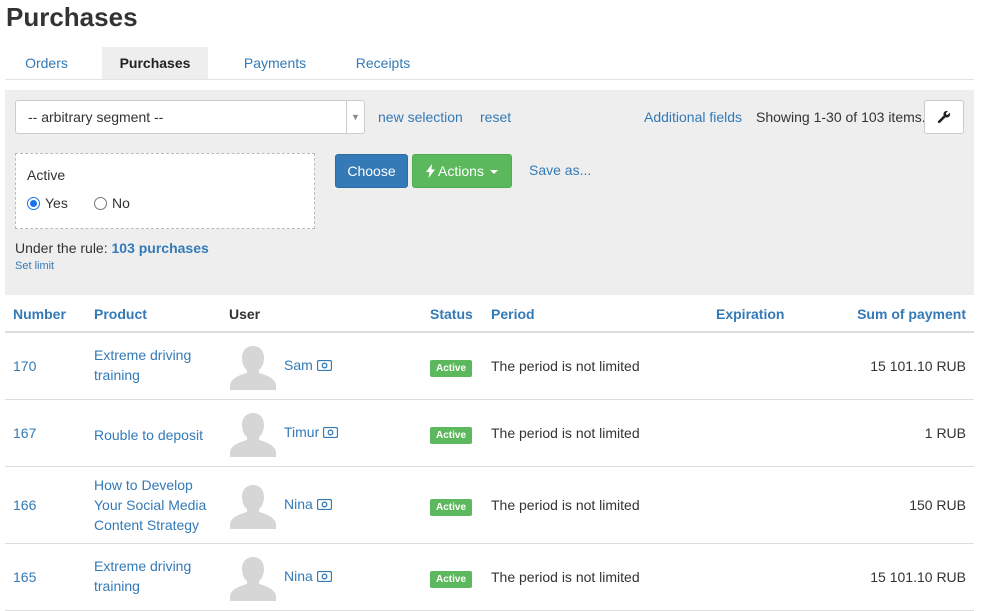 The image size is (982, 611). I want to click on tab-orders: Orders, so click(46, 63).